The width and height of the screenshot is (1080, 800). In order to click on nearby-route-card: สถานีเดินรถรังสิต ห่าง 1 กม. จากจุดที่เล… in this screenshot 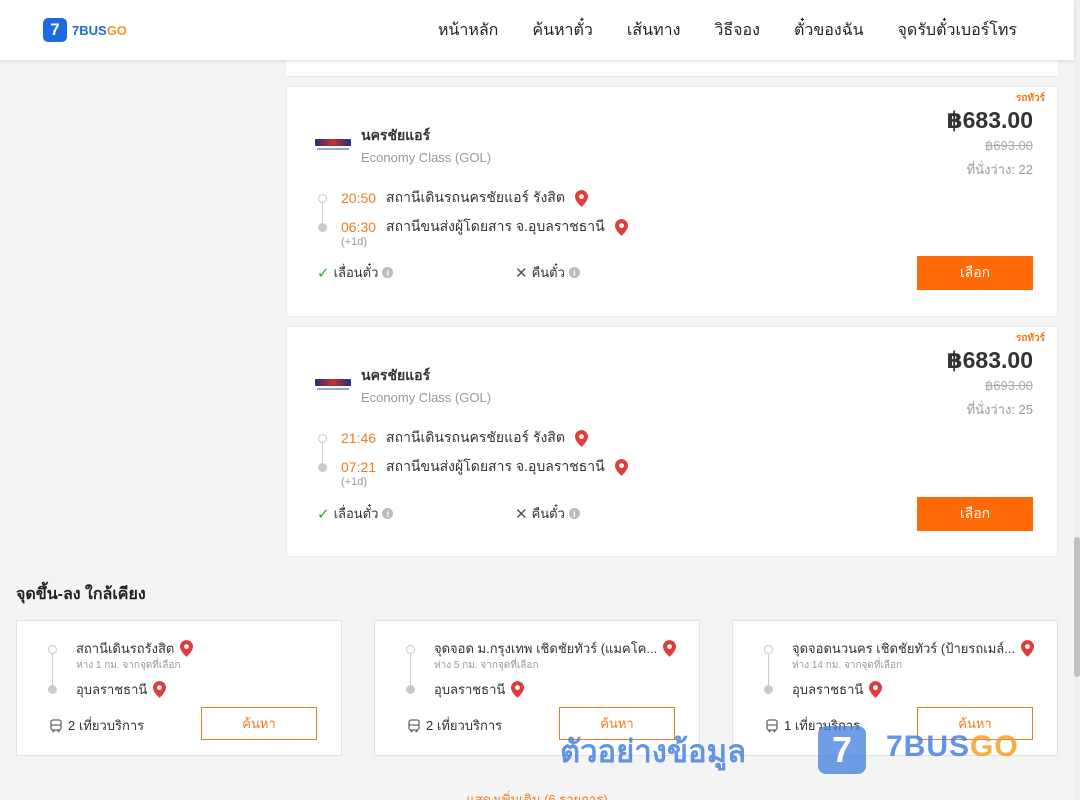, I will do `click(179, 688)`.